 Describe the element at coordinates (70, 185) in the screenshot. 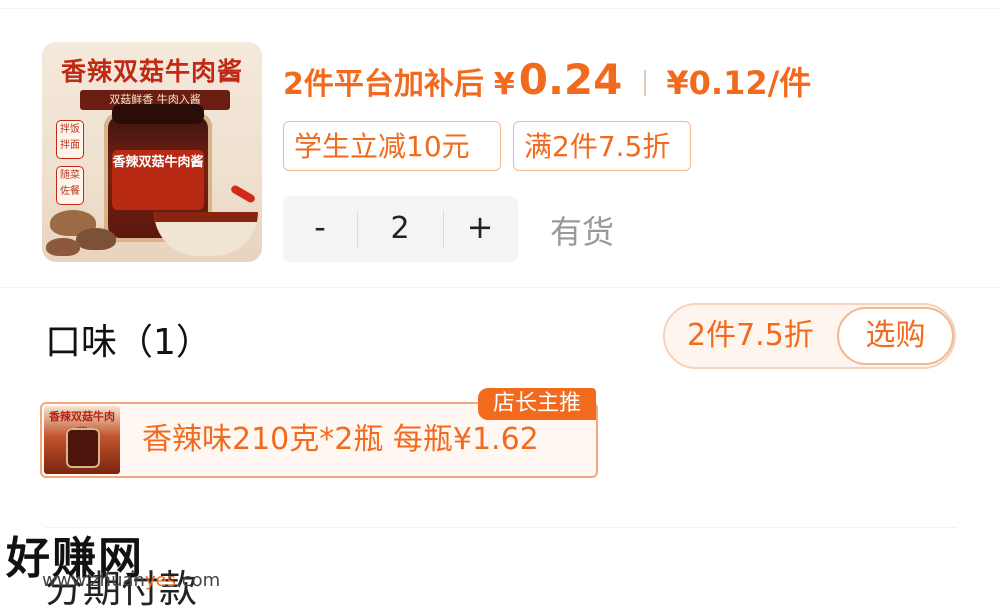

I see `product-image-tag: 随菜佐餐` at that location.